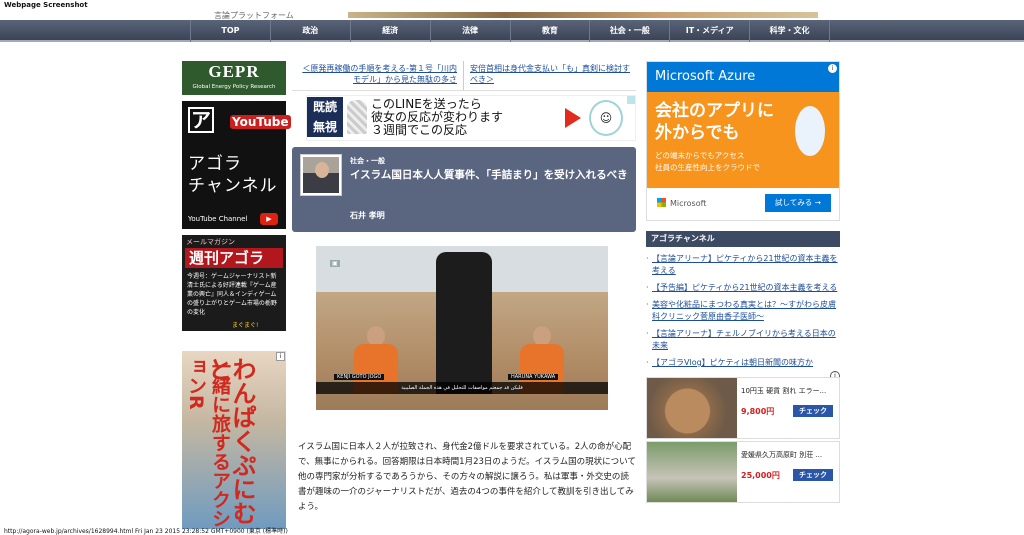 The height and width of the screenshot is (535, 1024). What do you see at coordinates (359, 377) in the screenshot?
I see `image-name-left: KENJI GOTO JOGO` at bounding box center [359, 377].